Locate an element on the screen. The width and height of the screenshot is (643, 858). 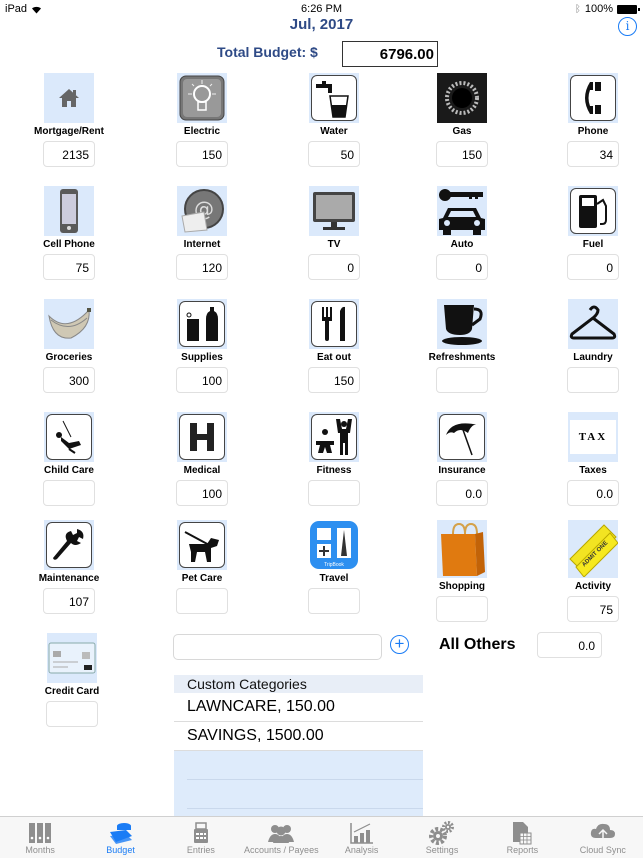
house-icon is located at coordinates (69, 98).